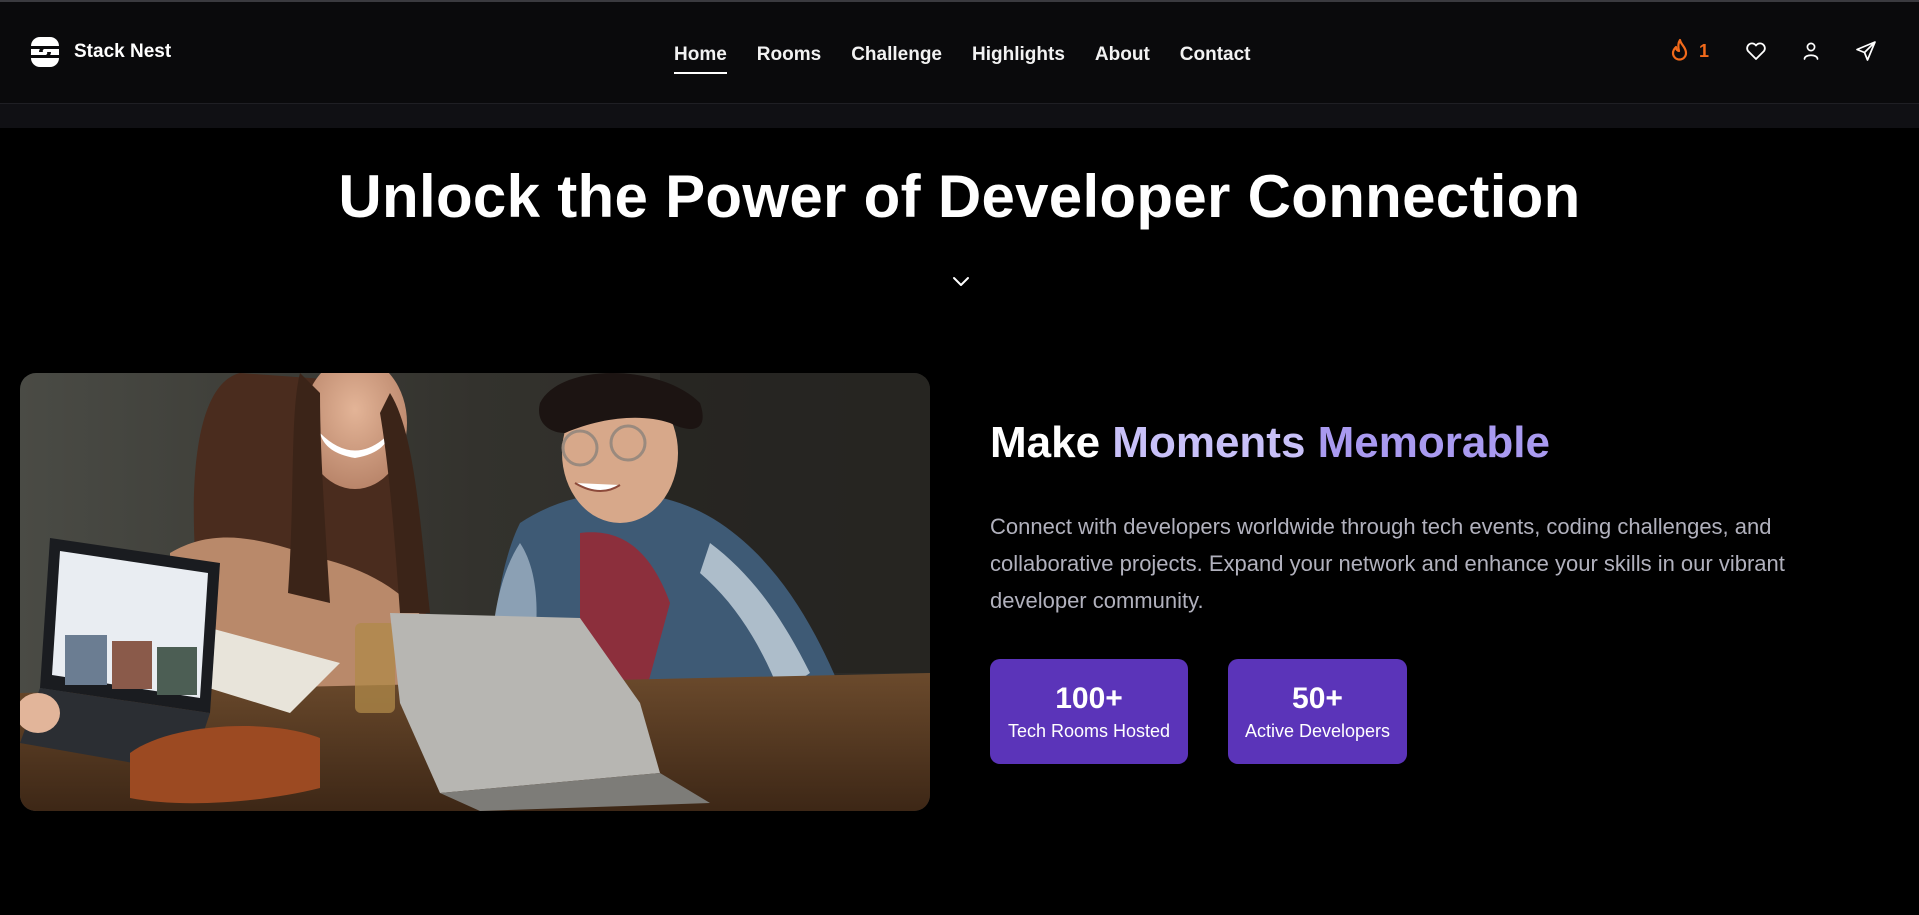  I want to click on header-strip, so click(959, 116).